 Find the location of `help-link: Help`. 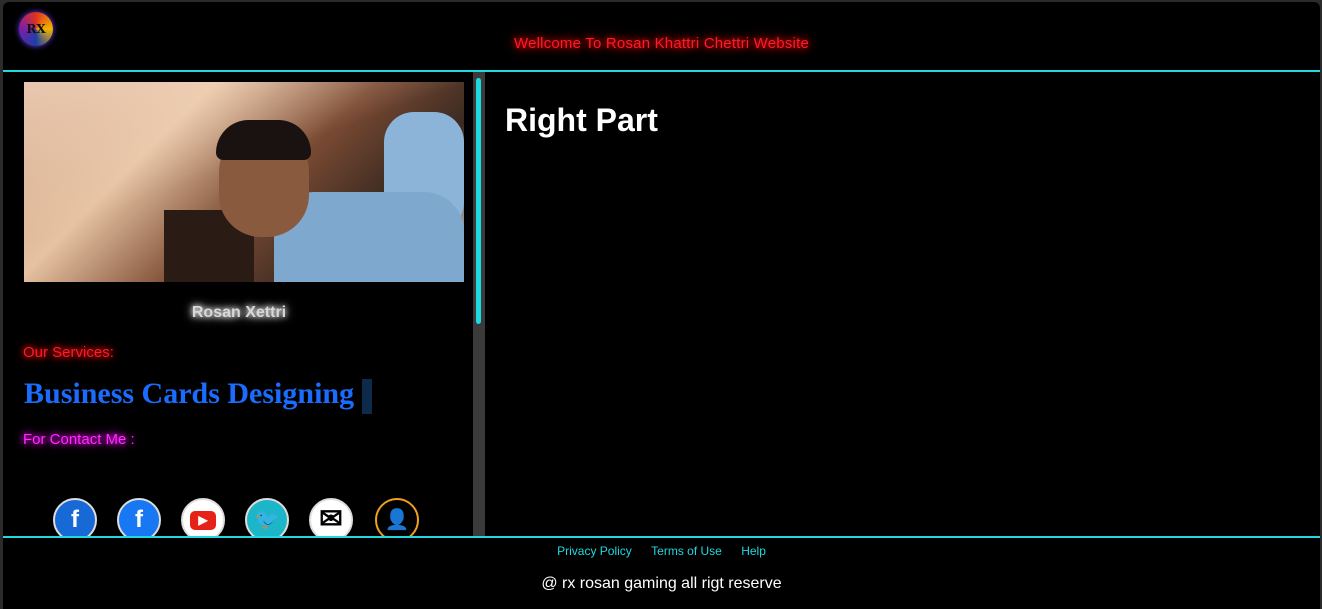

help-link: Help is located at coordinates (753, 551).